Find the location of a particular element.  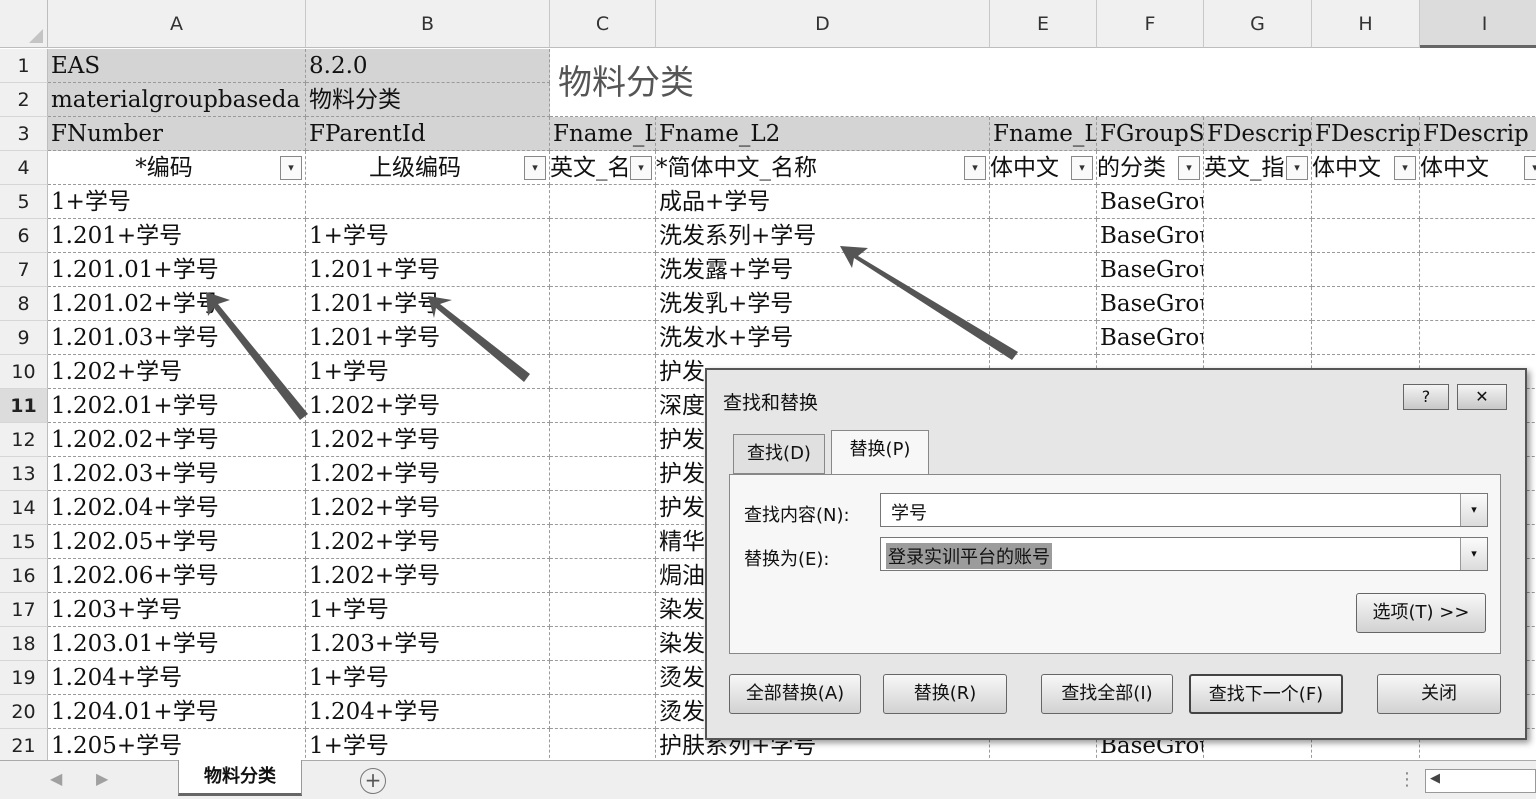

cell-b9: 1.201+学号 is located at coordinates (428, 338).